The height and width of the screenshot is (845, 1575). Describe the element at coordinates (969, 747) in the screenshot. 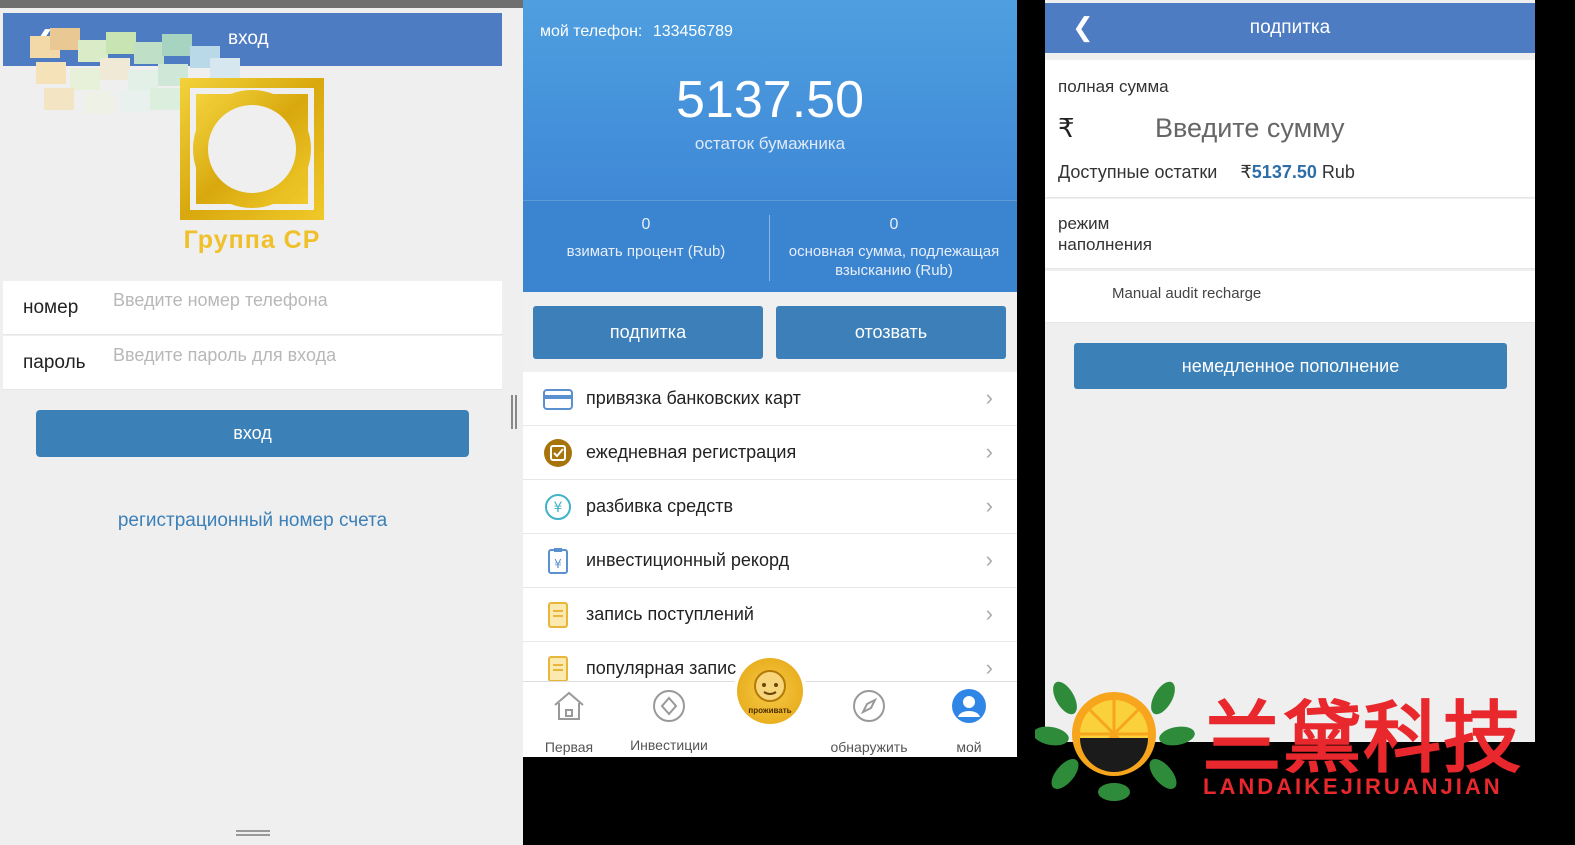

I see `tab-mine-label: мой` at that location.